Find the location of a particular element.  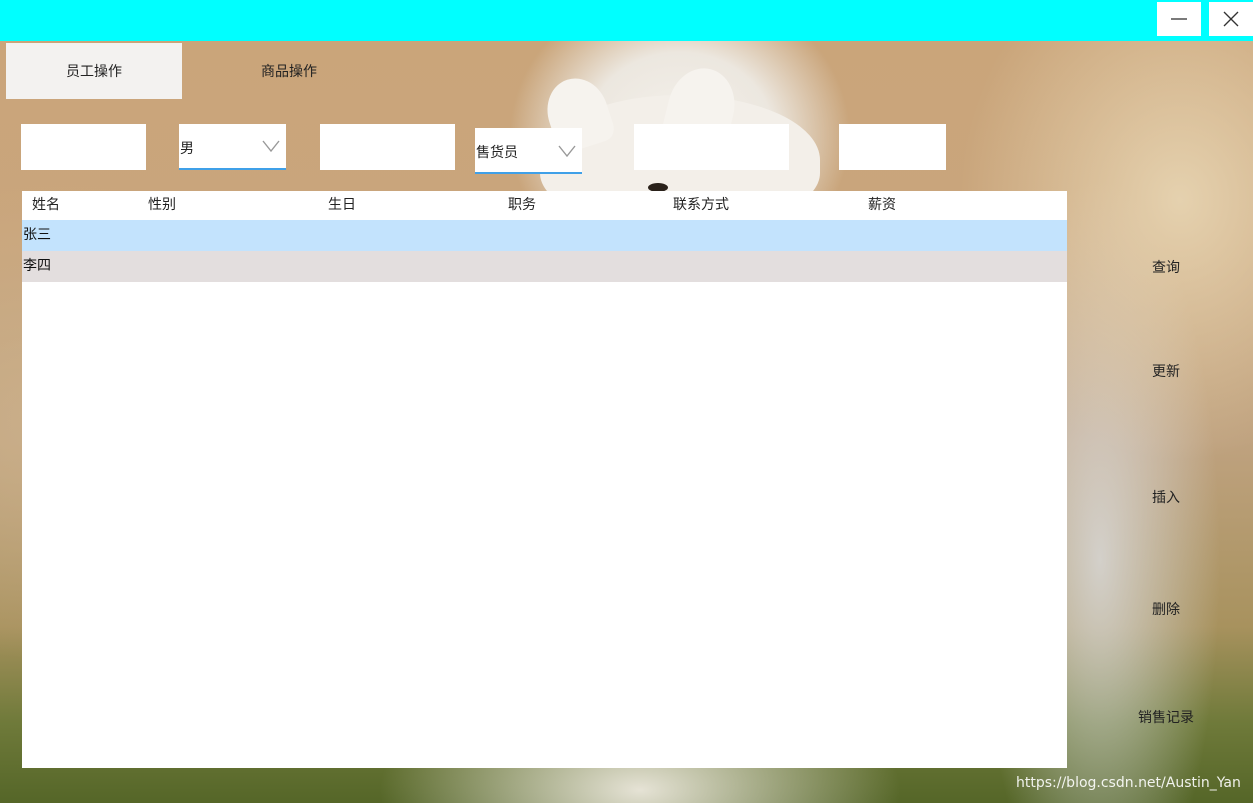

column-header-gender: 性别 is located at coordinates (162, 205).